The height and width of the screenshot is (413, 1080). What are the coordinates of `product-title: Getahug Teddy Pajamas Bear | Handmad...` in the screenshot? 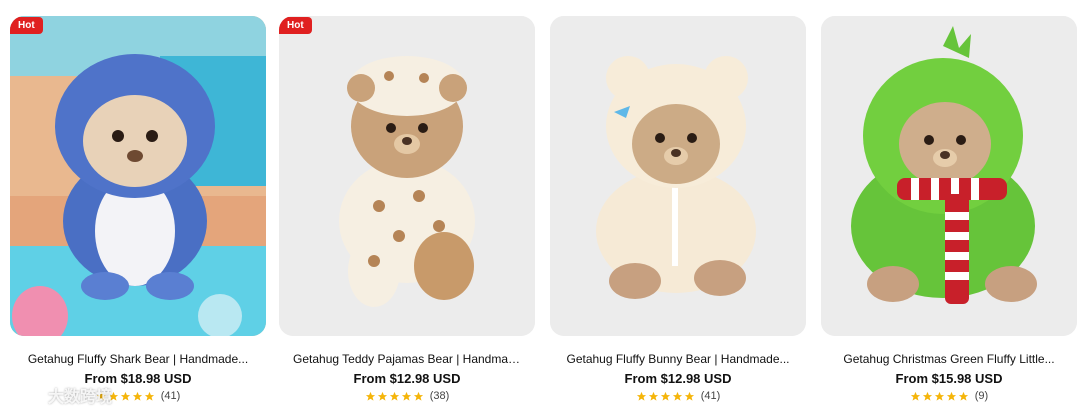 It's located at (407, 359).